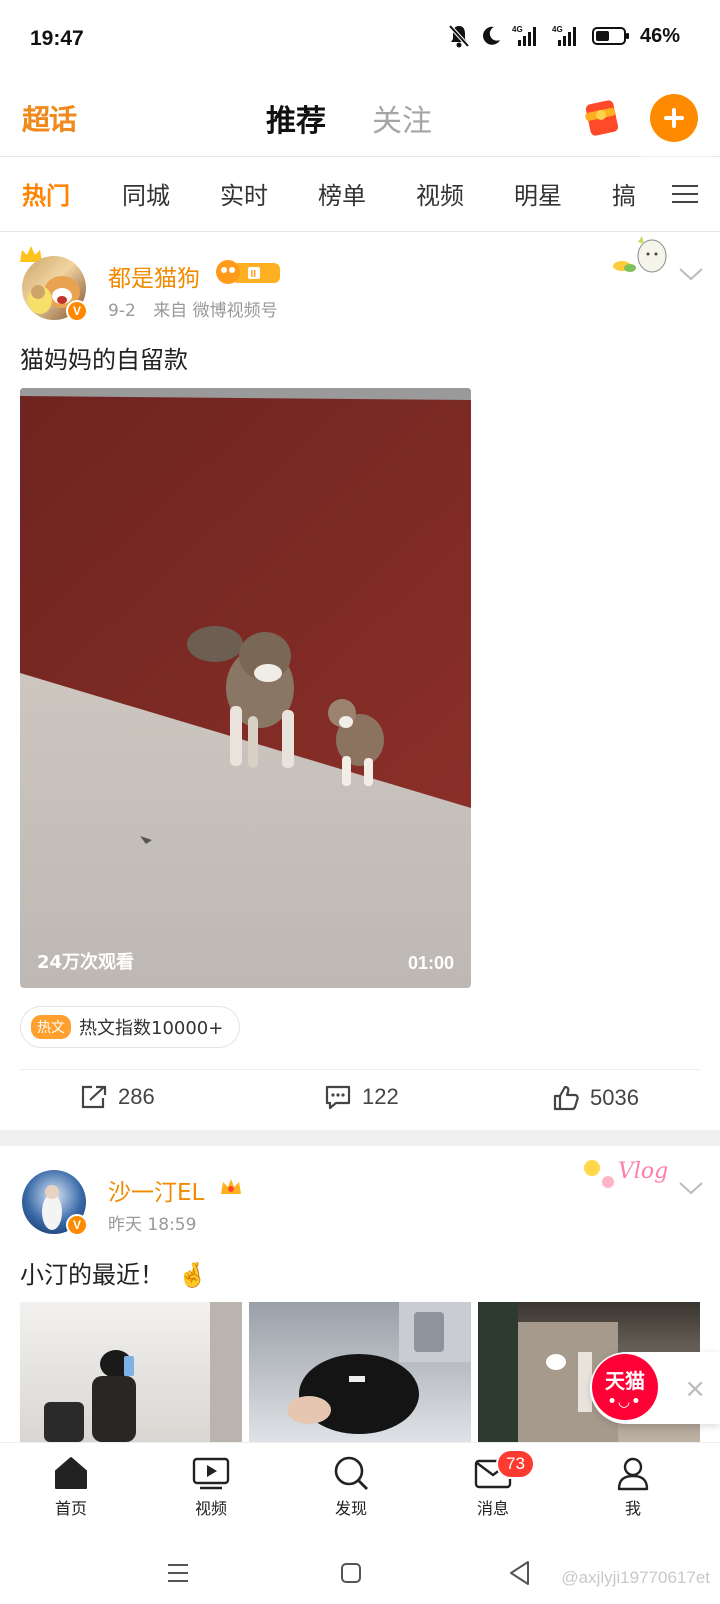 The height and width of the screenshot is (1604, 720). What do you see at coordinates (440, 193) in the screenshot?
I see `channel-video: 视频` at bounding box center [440, 193].